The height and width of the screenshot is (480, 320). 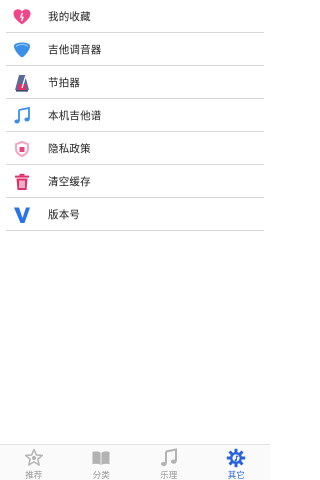 I want to click on bottom-tab-bar: 推荐 分类 乐理 其它, so click(x=135, y=462).